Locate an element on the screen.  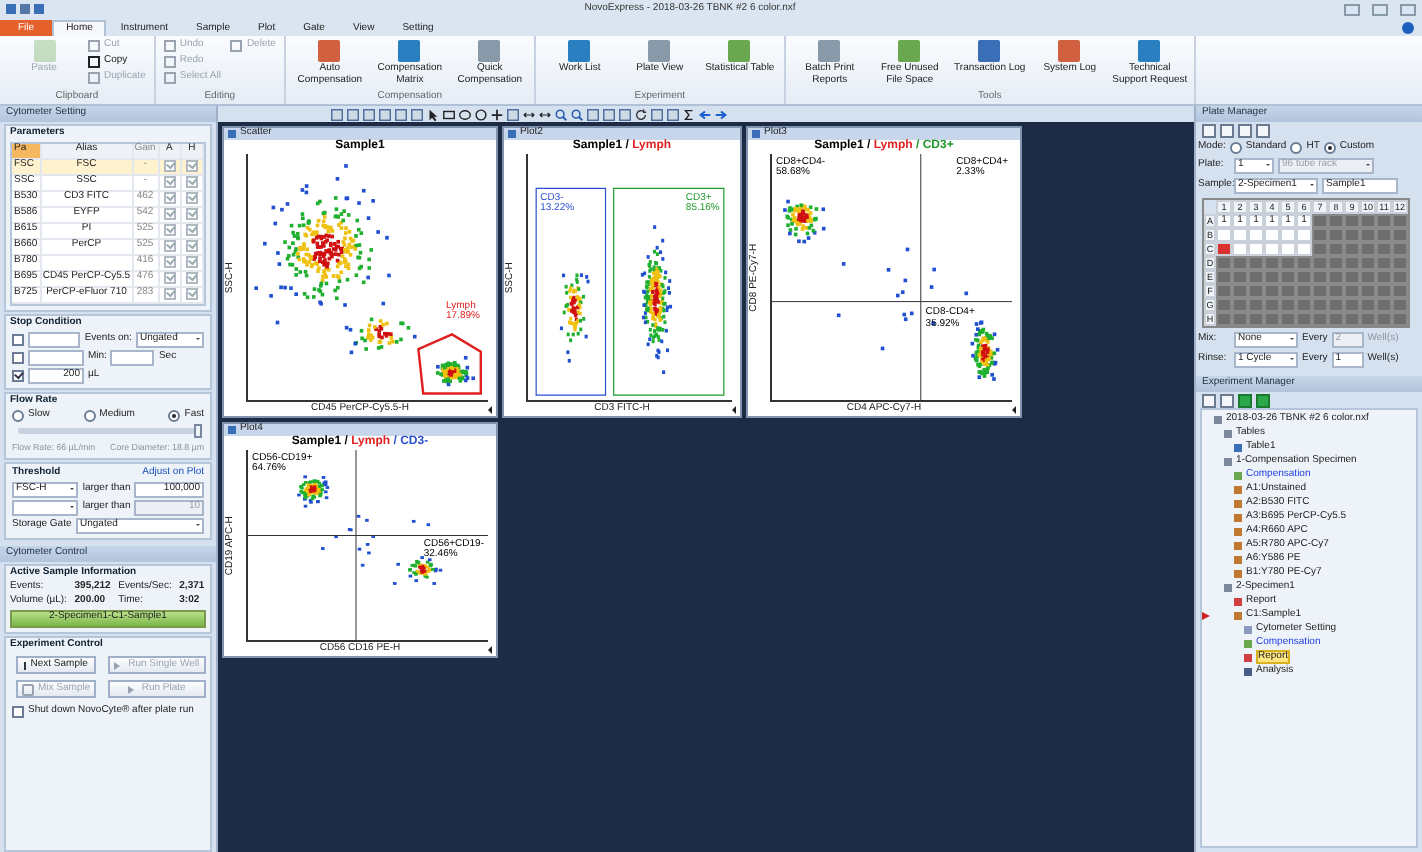
rect-icon is located at coordinates (449, 114).